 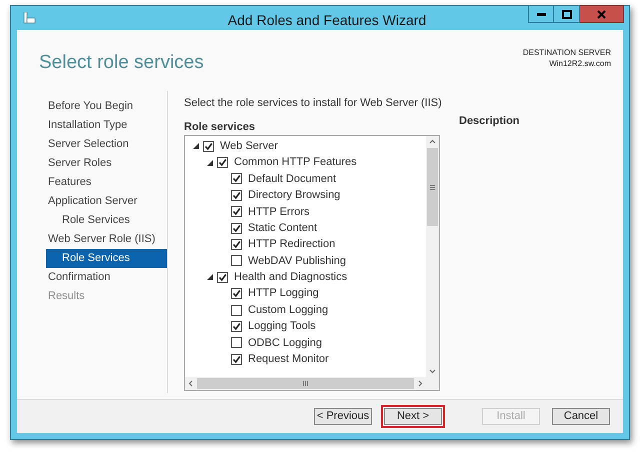 I want to click on sidebar-item: Server Selection, so click(x=106, y=144).